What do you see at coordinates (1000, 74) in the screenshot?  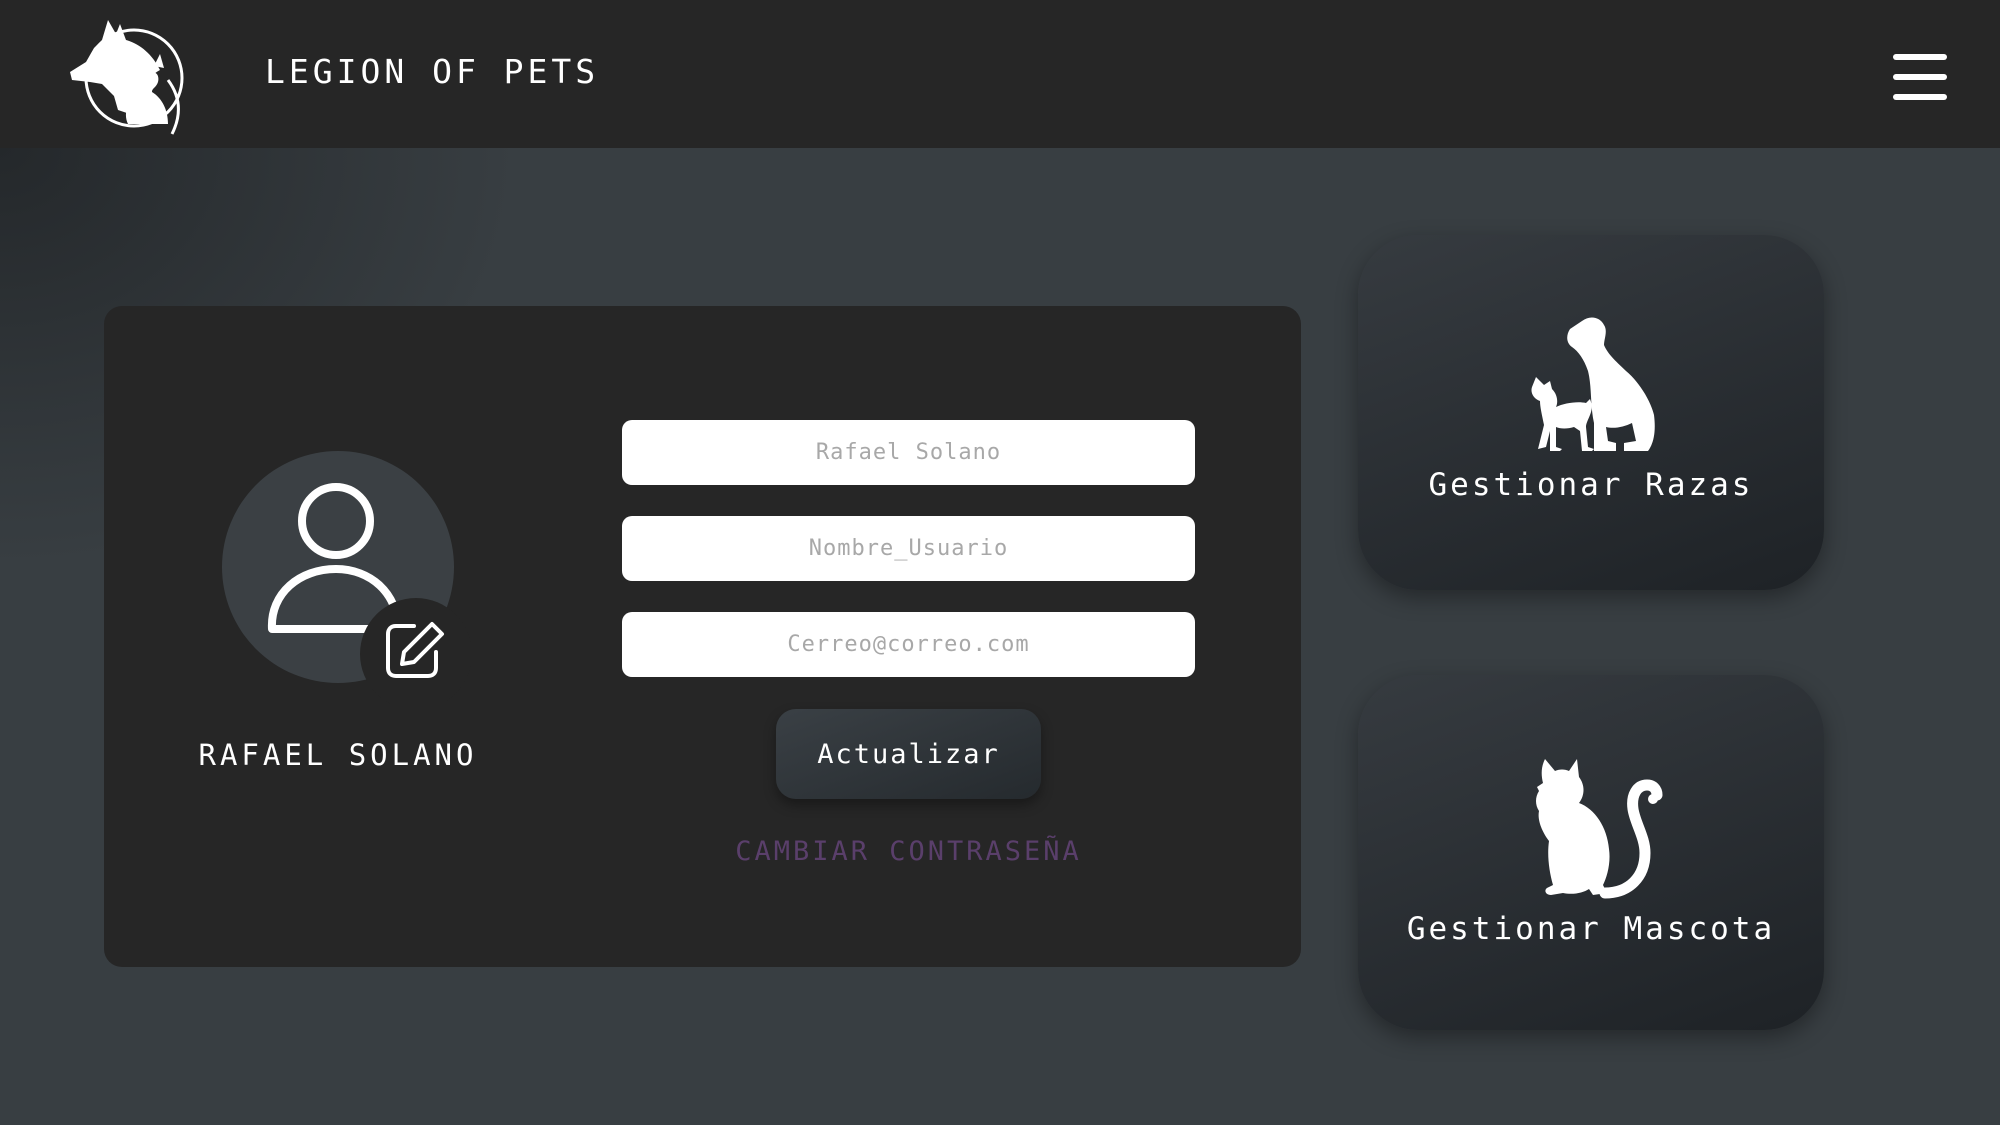 I see `top-navbar: LEGION OF PETS` at bounding box center [1000, 74].